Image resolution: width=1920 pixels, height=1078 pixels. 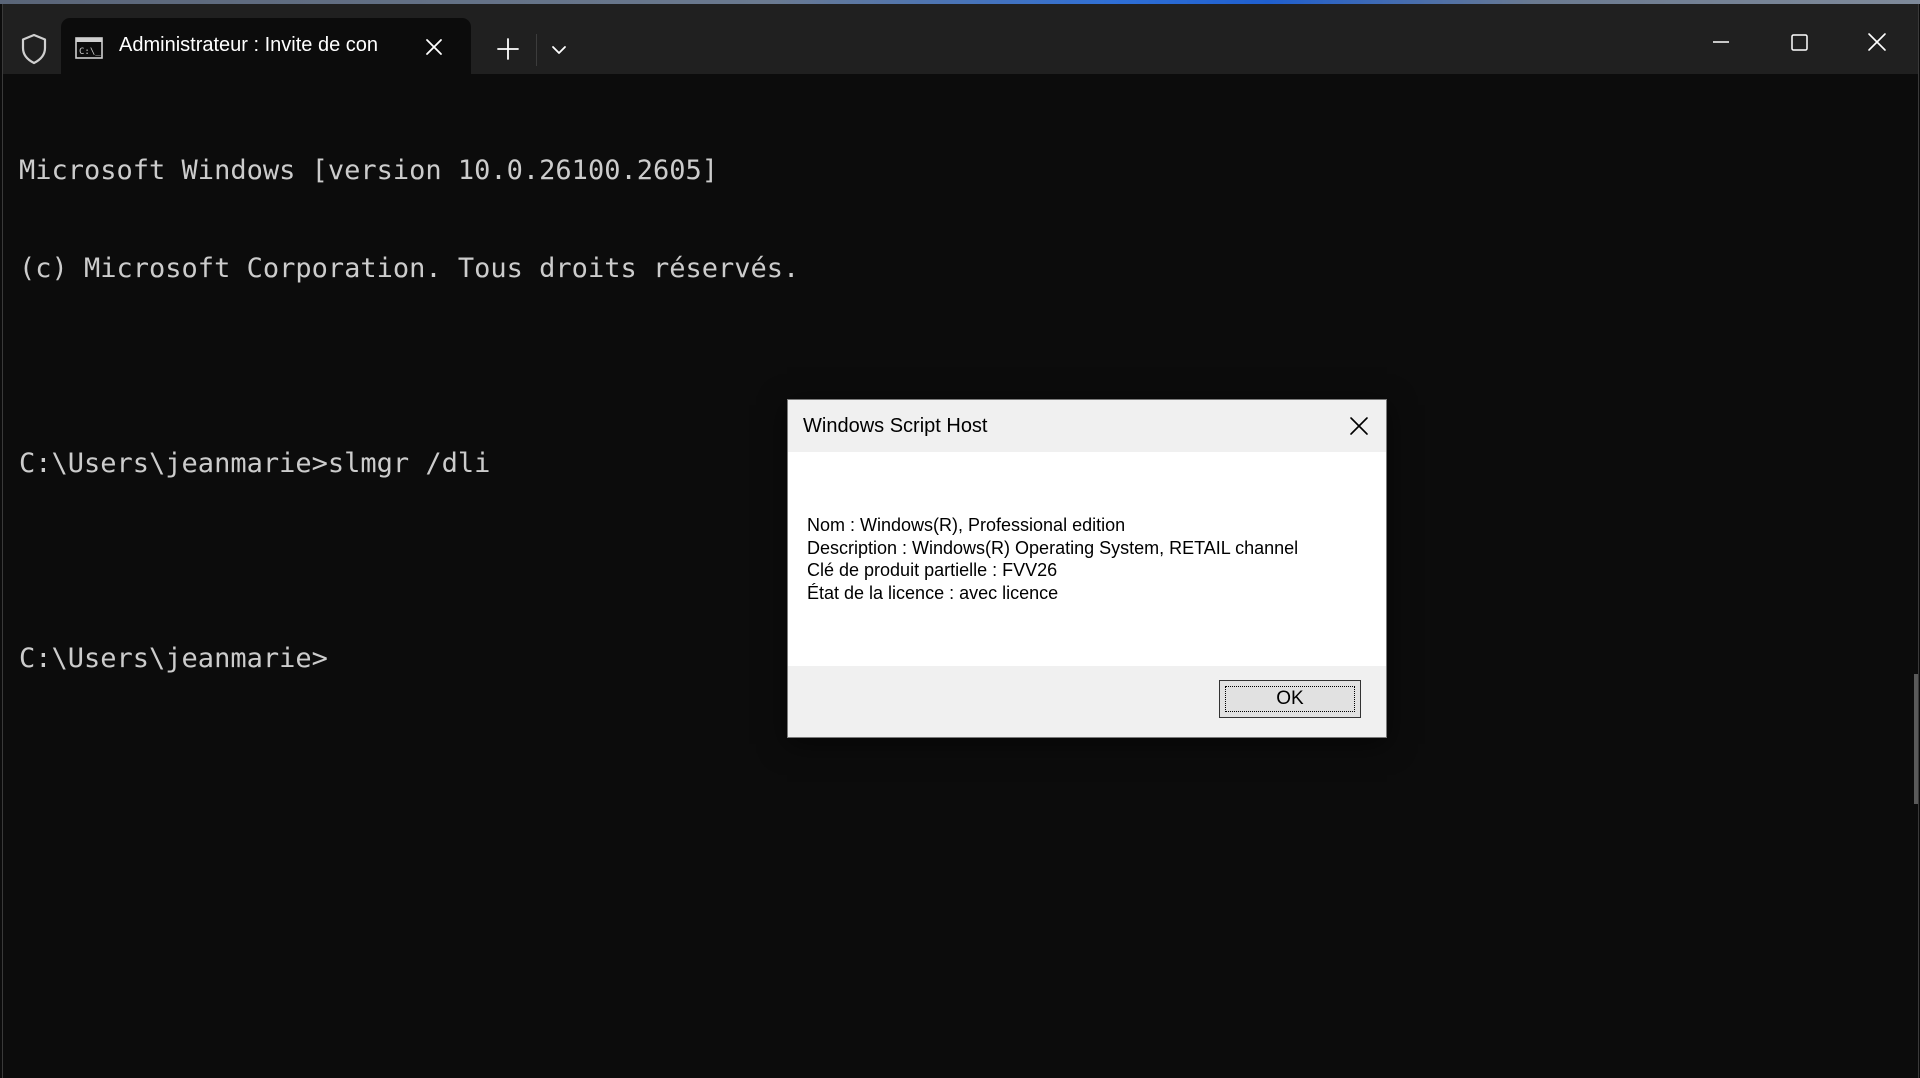 What do you see at coordinates (1916, 576) in the screenshot?
I see `scrollbar-track` at bounding box center [1916, 576].